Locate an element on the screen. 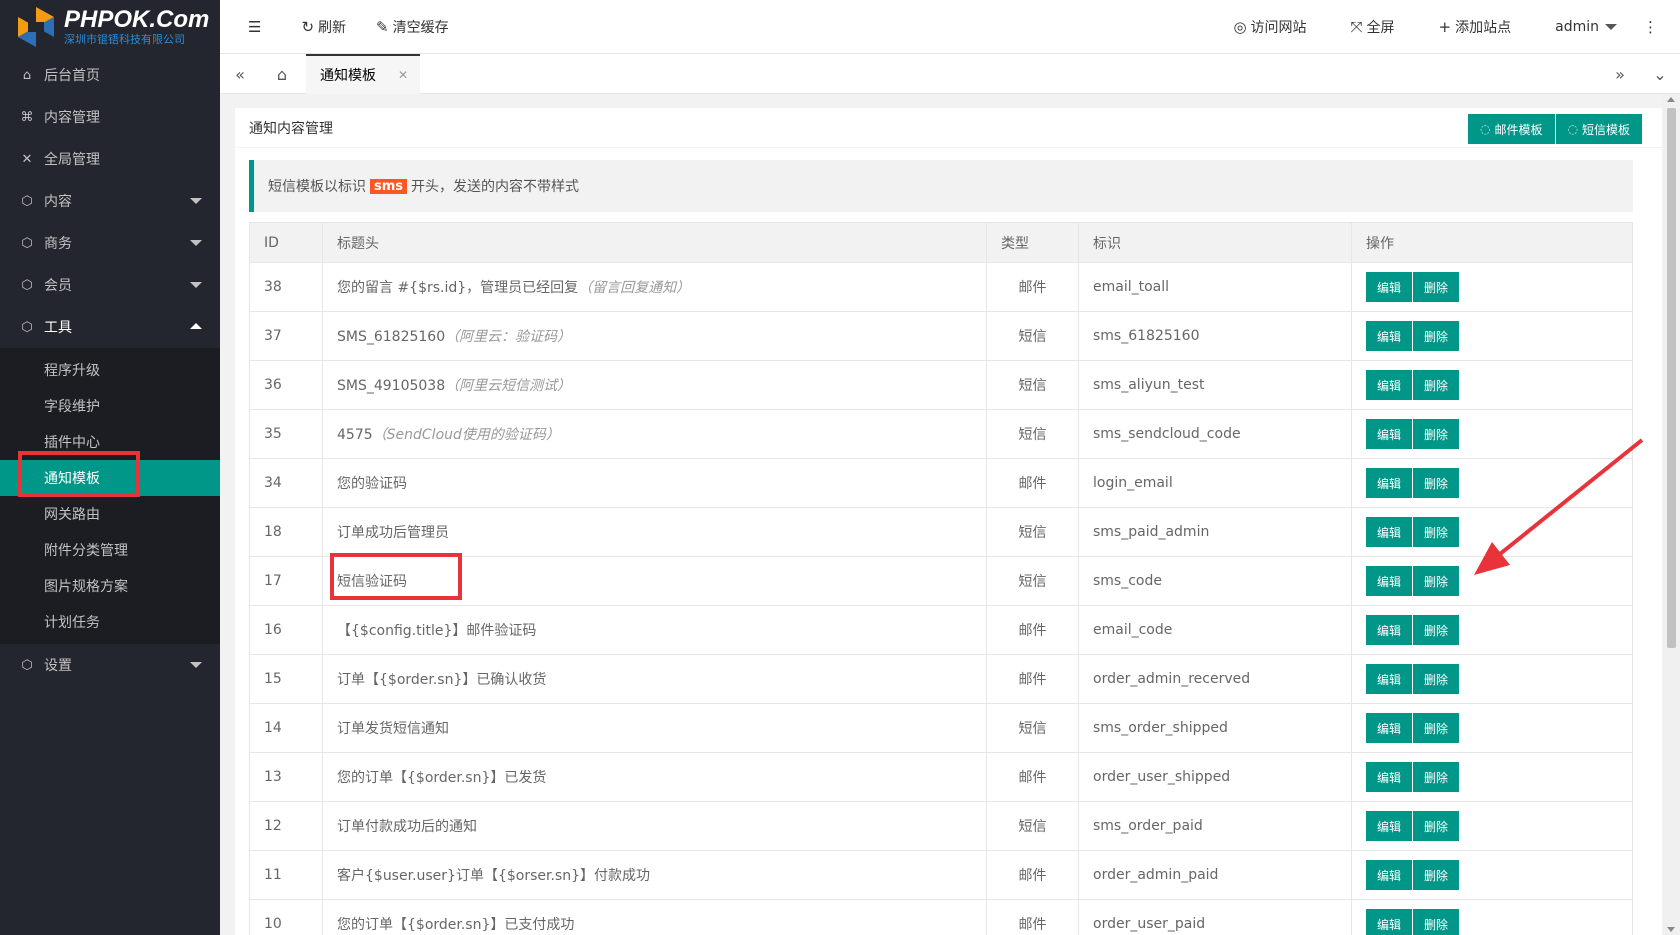 The height and width of the screenshot is (935, 1680). cube-icon: ⬡ is located at coordinates (27, 327).